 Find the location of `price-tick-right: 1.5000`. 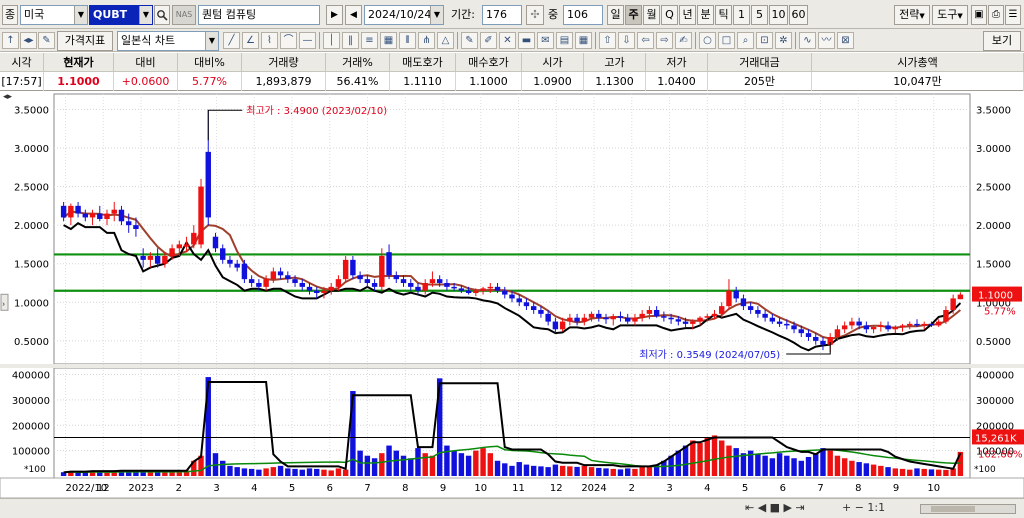

price-tick-right: 1.5000 is located at coordinates (993, 265).